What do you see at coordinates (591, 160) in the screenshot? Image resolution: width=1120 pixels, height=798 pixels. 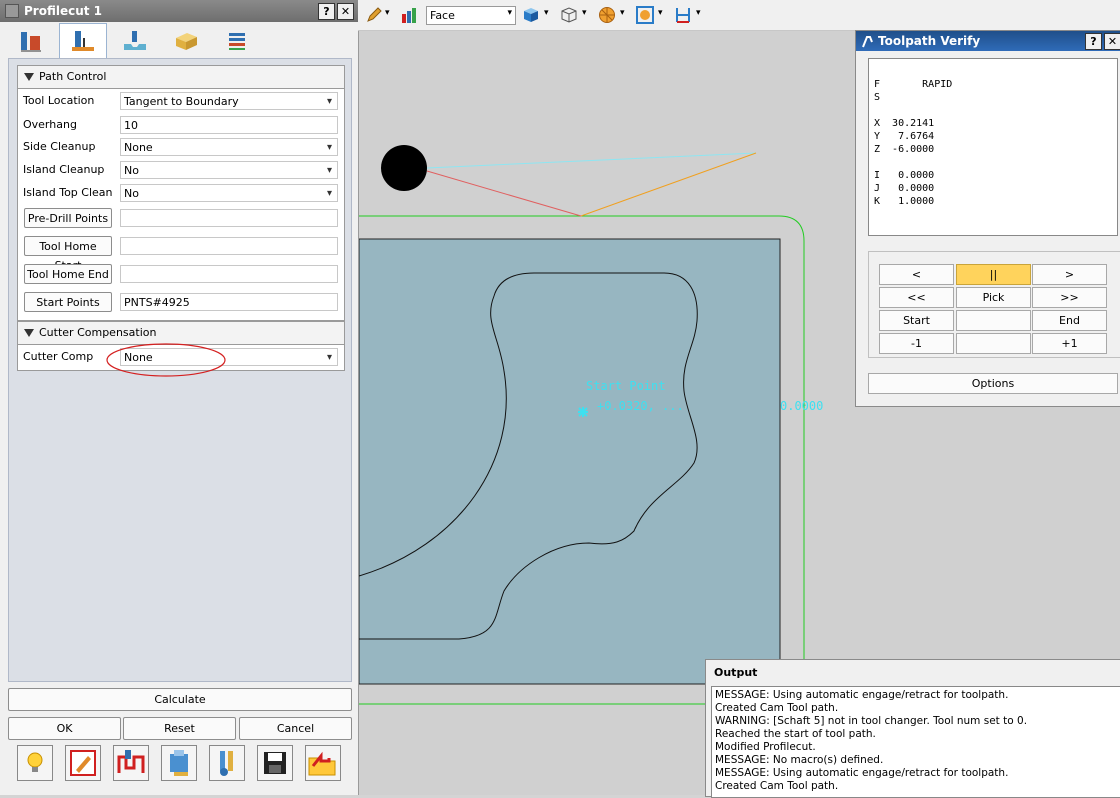 I see `rapid-line-cyan` at bounding box center [591, 160].